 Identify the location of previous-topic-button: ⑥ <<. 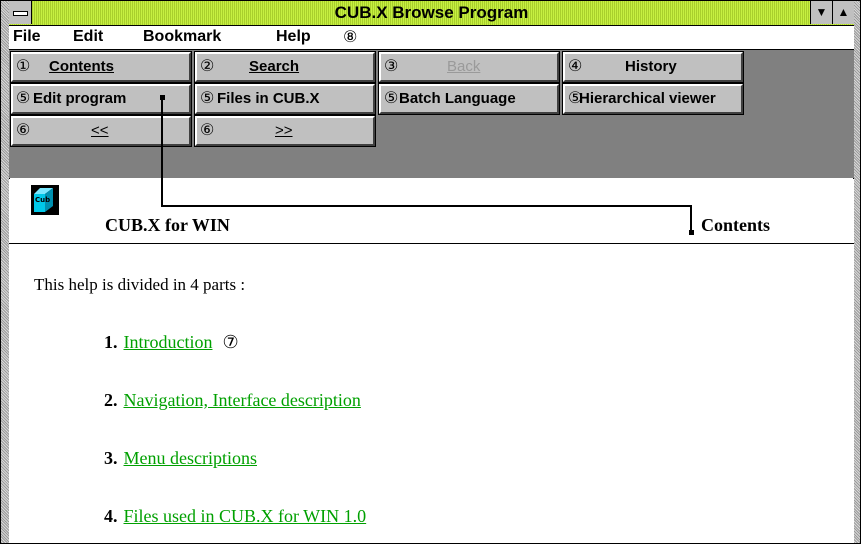
(101, 131).